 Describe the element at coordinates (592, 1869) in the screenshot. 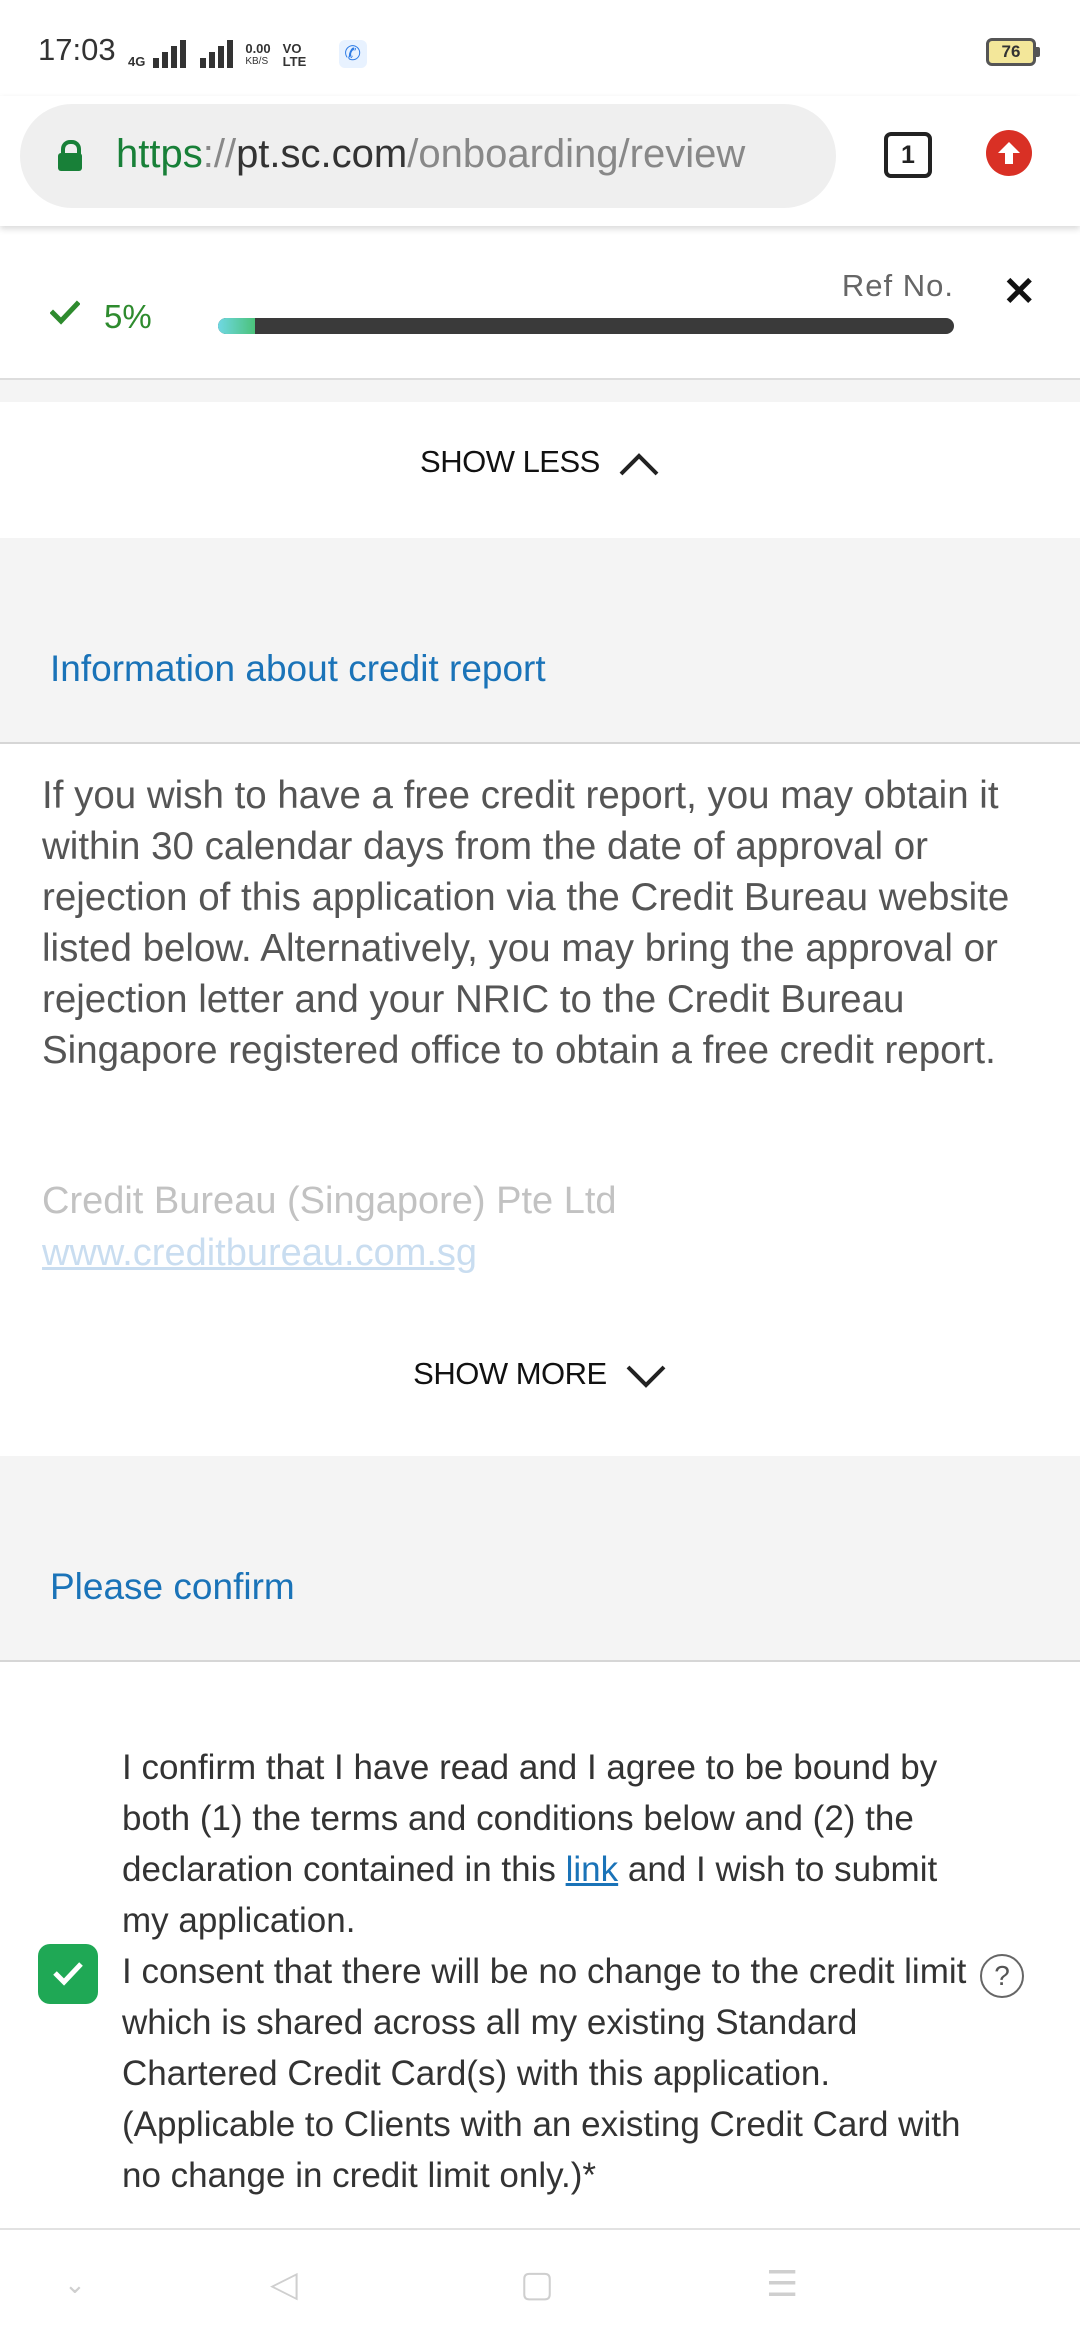

I see `declaration-link: link` at that location.